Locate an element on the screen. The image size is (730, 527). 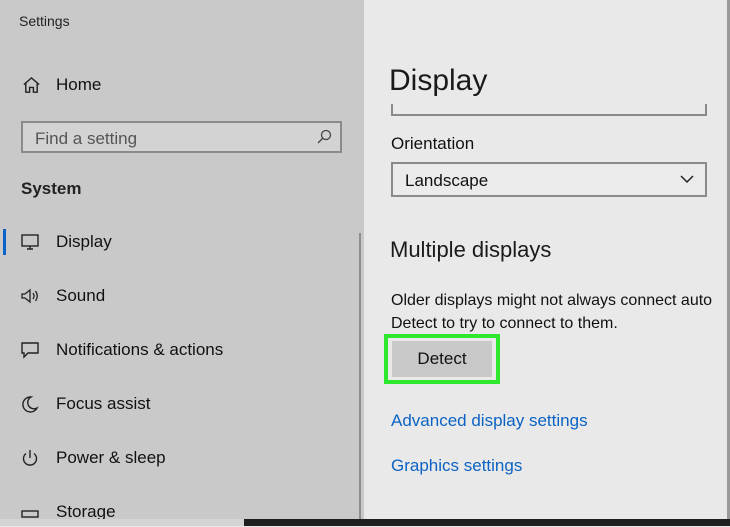
sidebar-item-label: Sound is located at coordinates (81, 295).